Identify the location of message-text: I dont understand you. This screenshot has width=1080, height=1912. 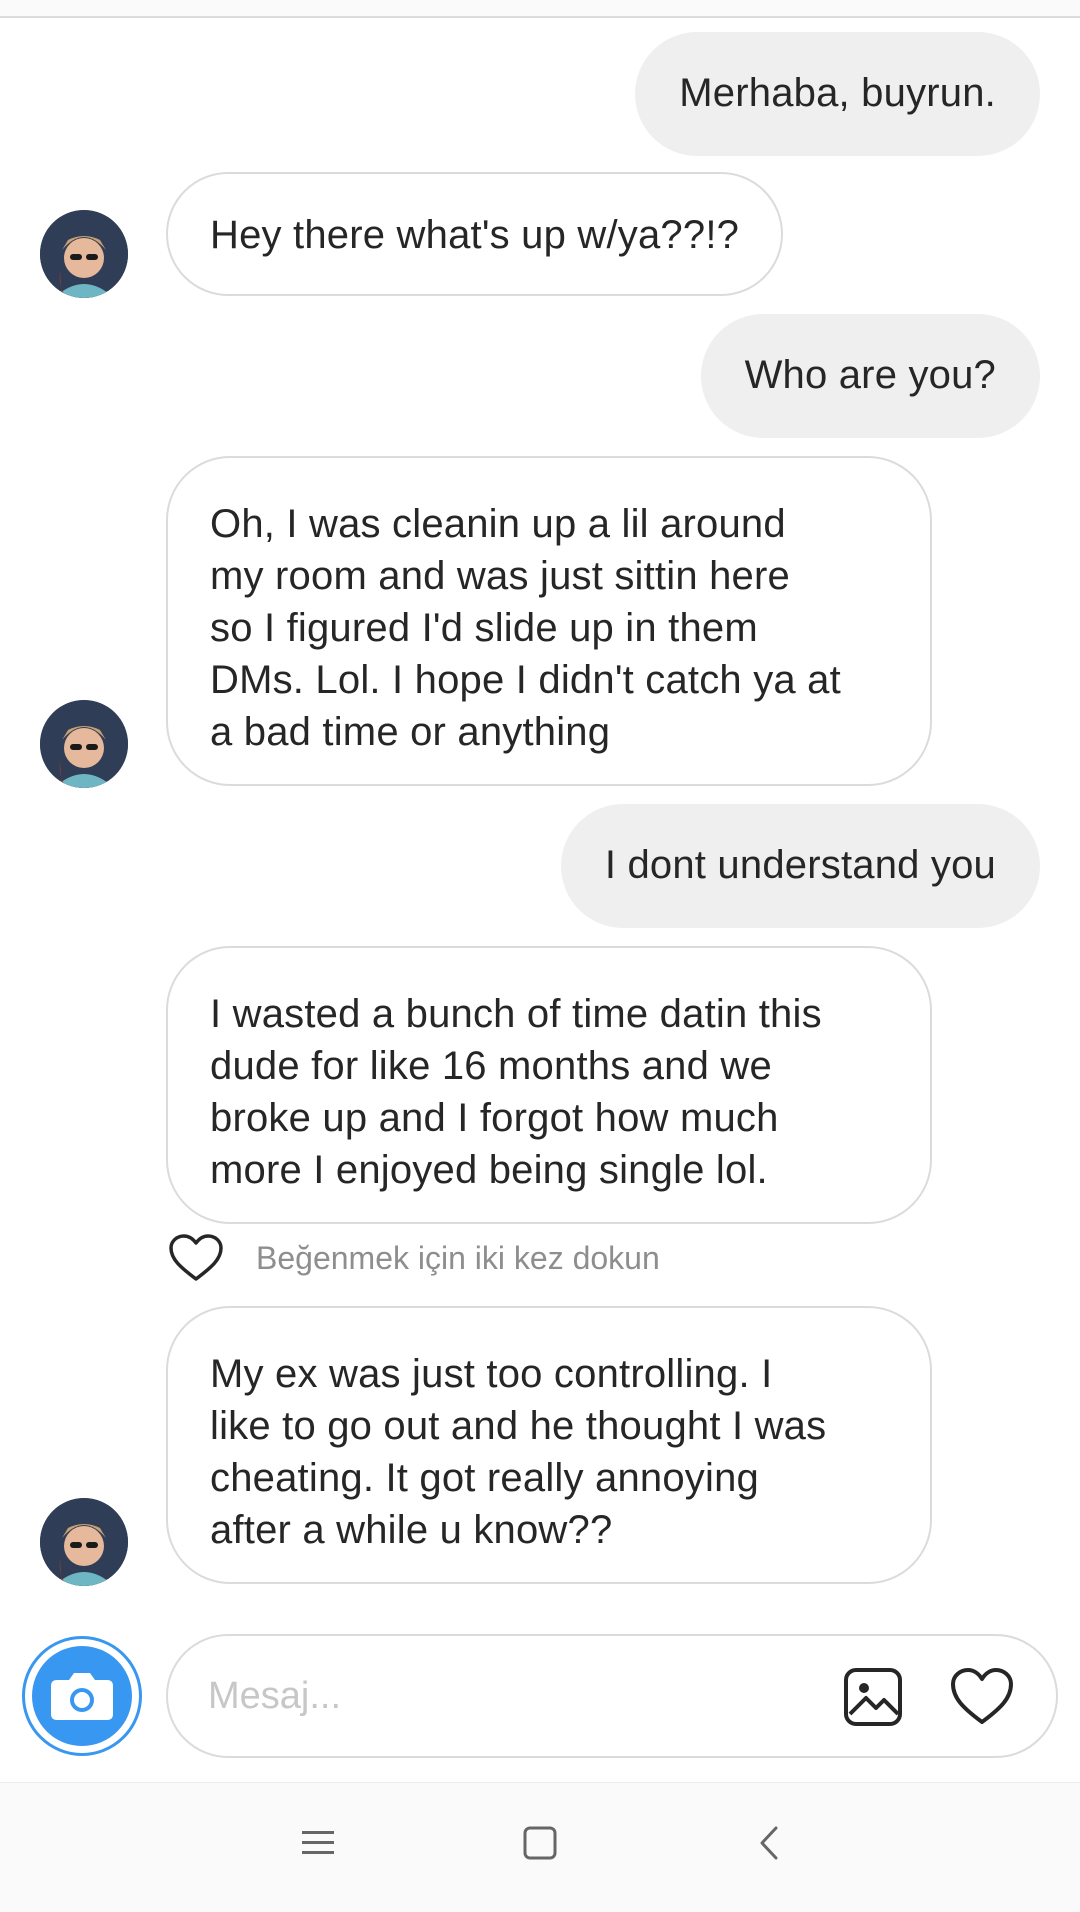
(800, 865).